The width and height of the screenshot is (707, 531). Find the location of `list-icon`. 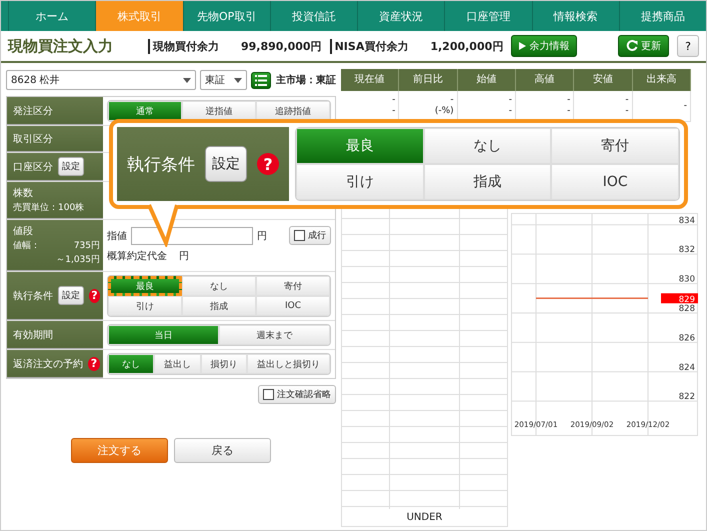

list-icon is located at coordinates (261, 80).